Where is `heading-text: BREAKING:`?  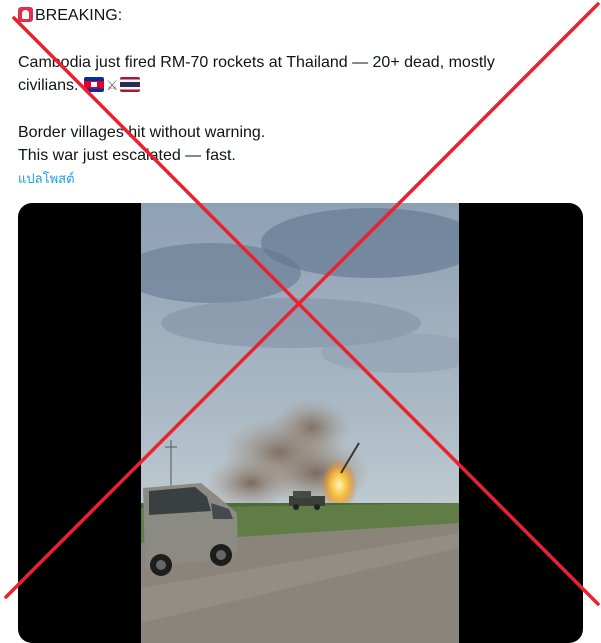 heading-text: BREAKING: is located at coordinates (79, 15).